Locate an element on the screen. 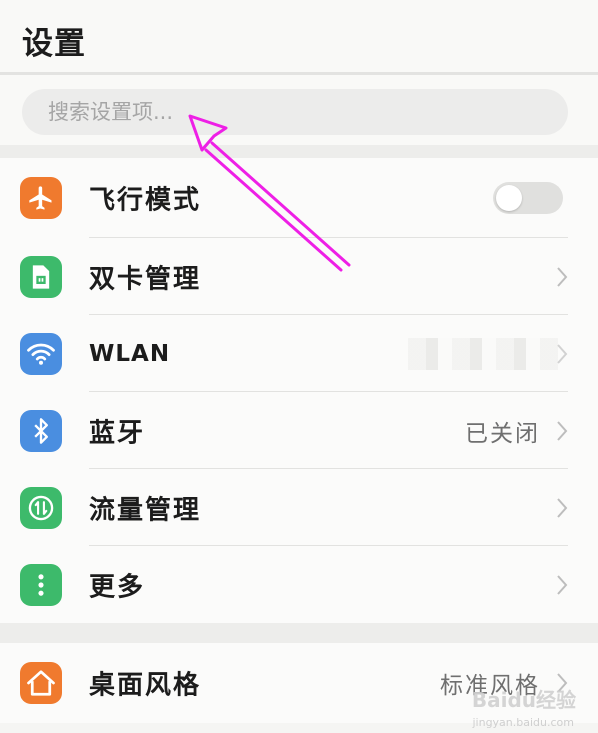  airplane-mode-toggle is located at coordinates (528, 198).